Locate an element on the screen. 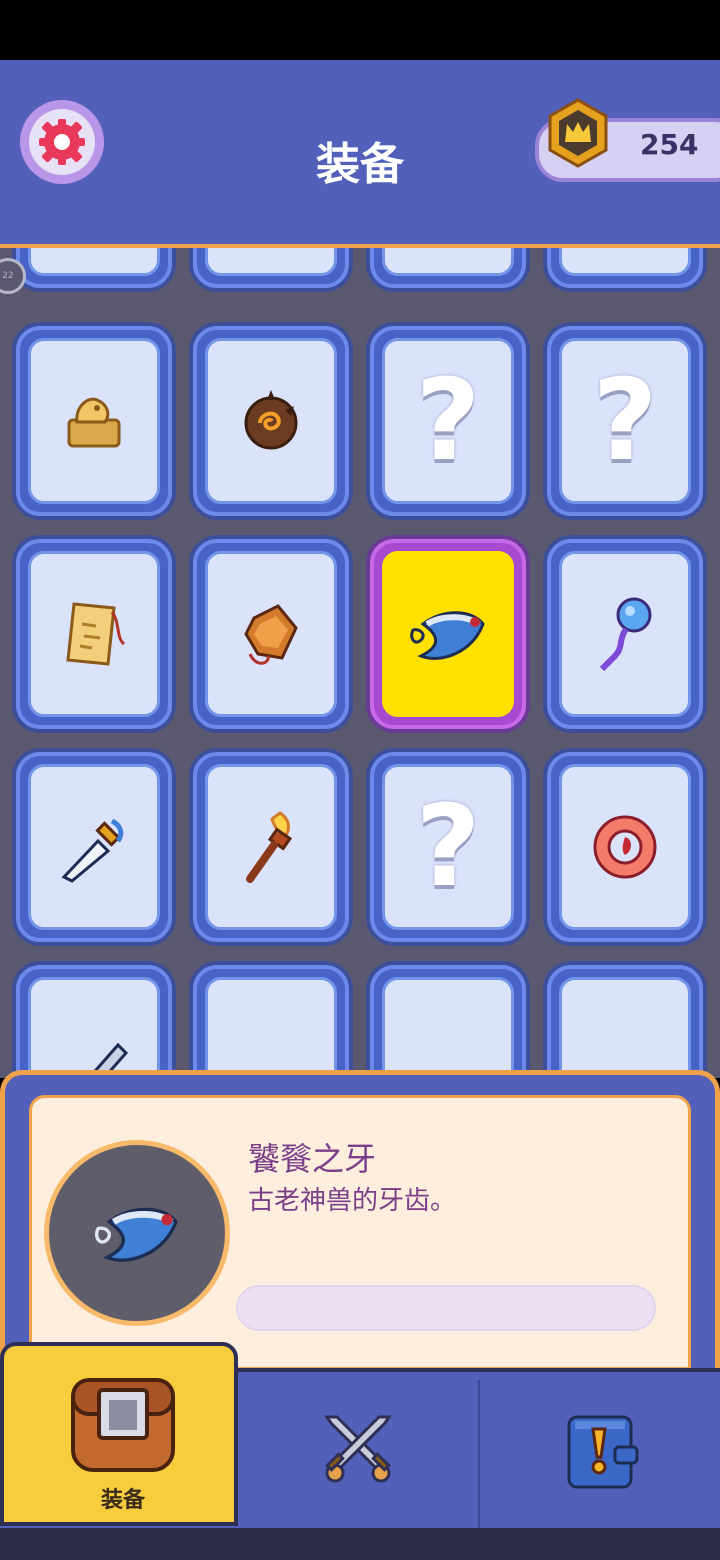 This screenshot has height=1560, width=720. dagger-icon is located at coordinates (92, 850).